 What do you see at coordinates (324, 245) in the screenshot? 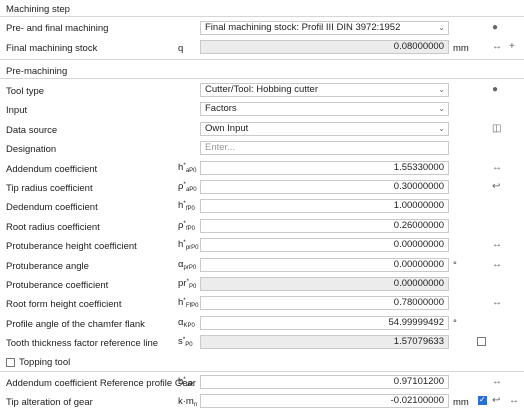
I see `prot-height-field: 0.00000000` at bounding box center [324, 245].